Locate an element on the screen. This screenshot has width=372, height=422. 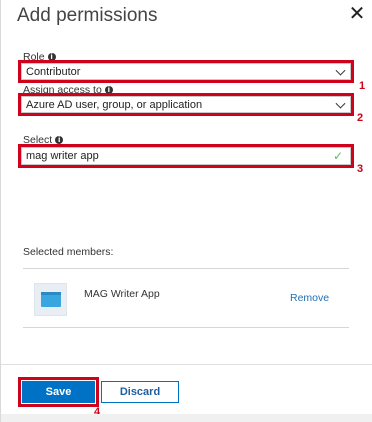
select-input-value: mag writer app is located at coordinates (62, 156).